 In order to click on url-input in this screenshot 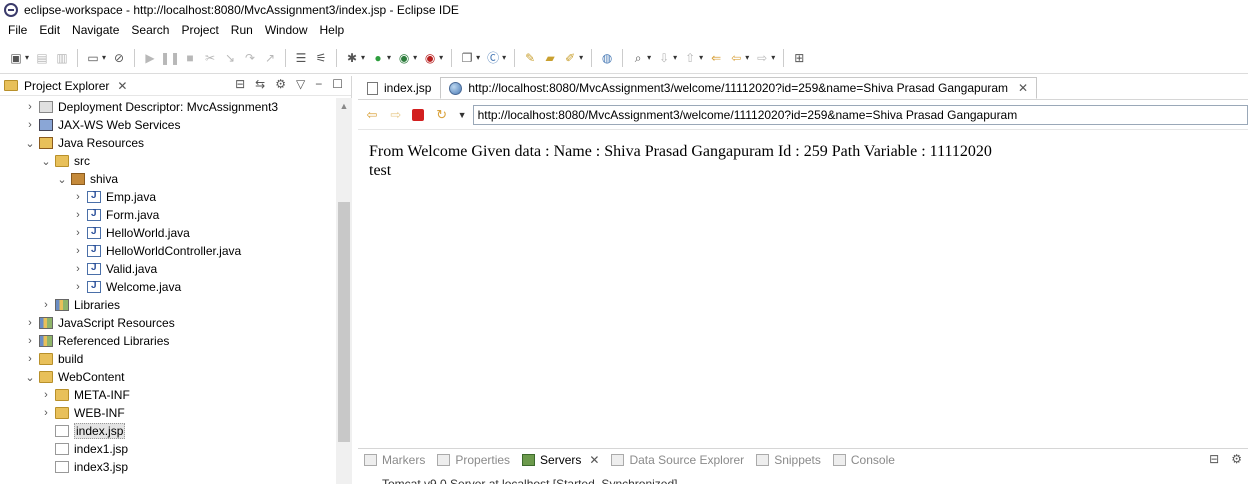, I will do `click(860, 114)`.